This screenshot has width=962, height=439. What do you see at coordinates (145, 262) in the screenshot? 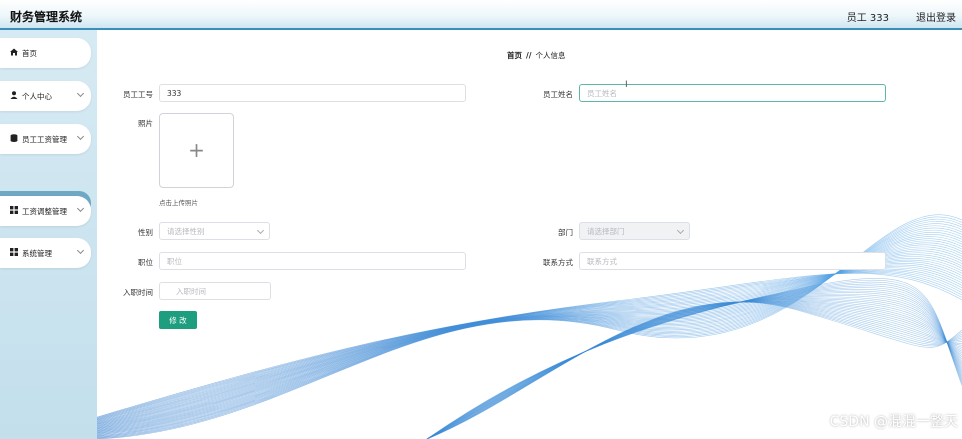
I see `position-label: 职位` at bounding box center [145, 262].